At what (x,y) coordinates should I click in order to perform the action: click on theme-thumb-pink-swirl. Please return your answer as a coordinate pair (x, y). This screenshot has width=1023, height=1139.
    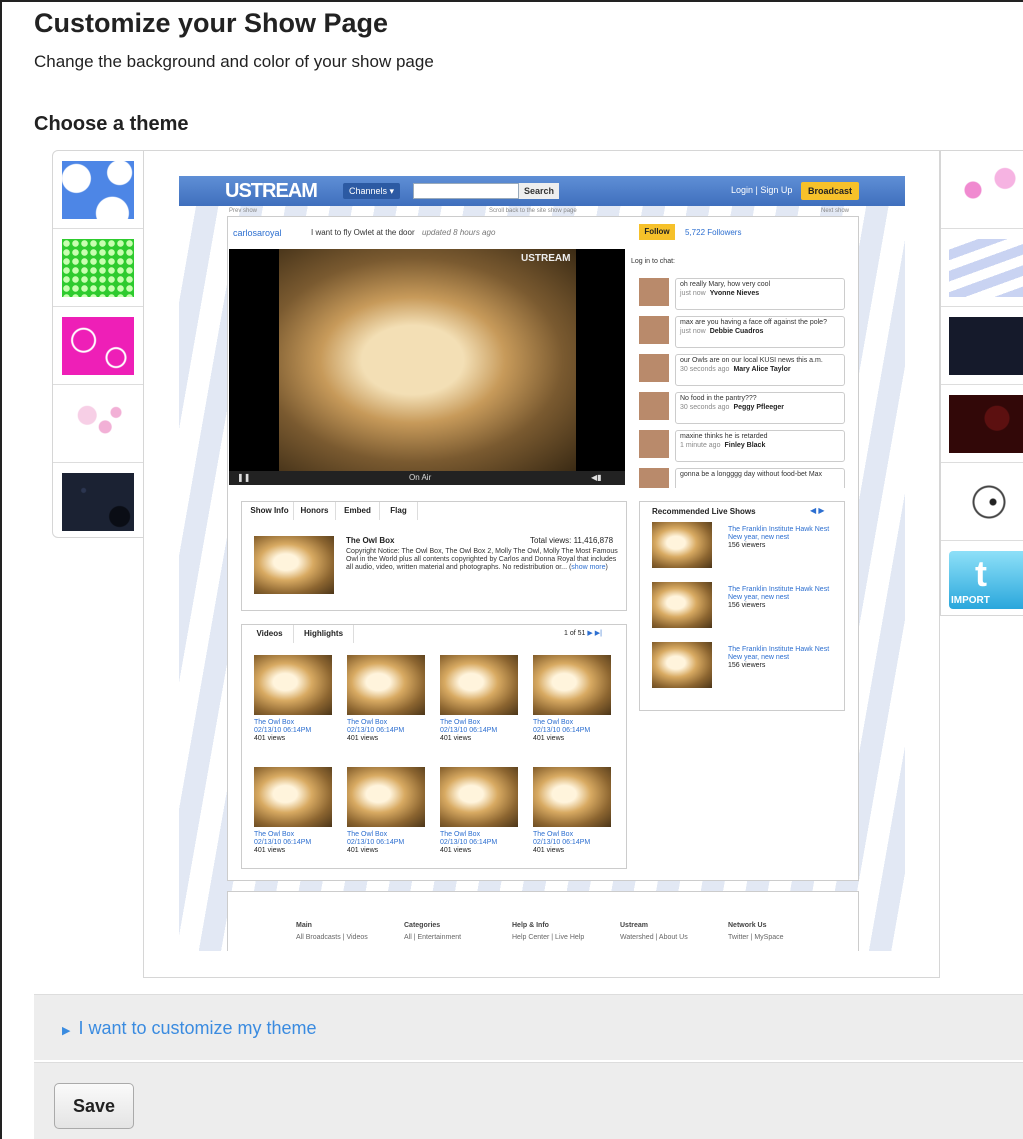
    Looking at the image, I should click on (98, 346).